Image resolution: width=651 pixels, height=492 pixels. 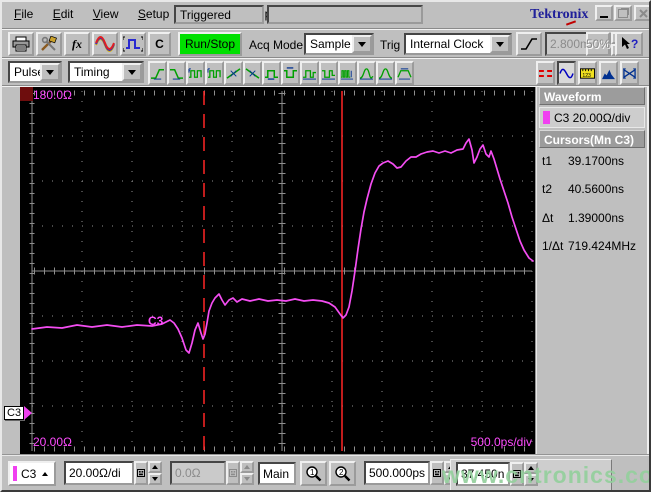 I want to click on close-icon, so click(x=643, y=13).